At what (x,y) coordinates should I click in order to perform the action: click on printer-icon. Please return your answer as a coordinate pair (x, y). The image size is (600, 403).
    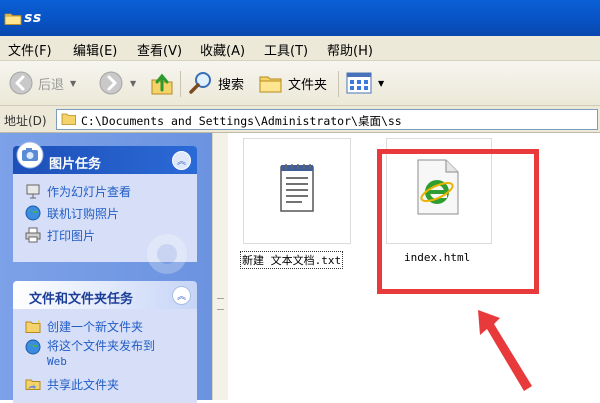
    Looking at the image, I should click on (33, 235).